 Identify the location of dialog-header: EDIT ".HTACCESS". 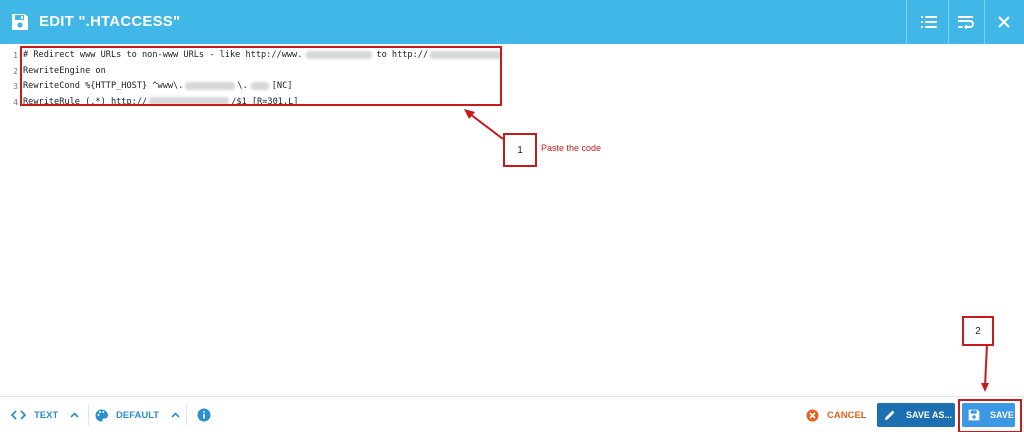
(512, 22).